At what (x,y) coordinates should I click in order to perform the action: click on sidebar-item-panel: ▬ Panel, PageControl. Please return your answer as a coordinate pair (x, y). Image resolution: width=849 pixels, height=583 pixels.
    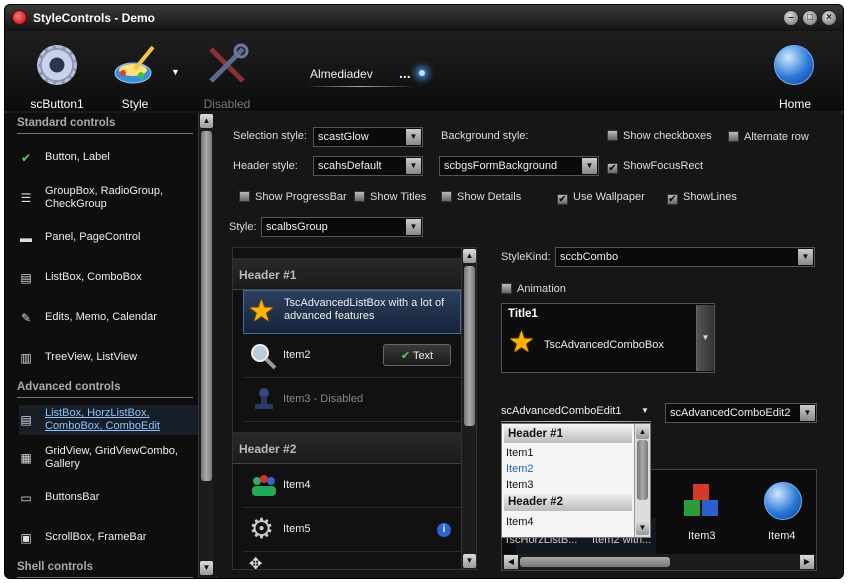
    Looking at the image, I should click on (109, 238).